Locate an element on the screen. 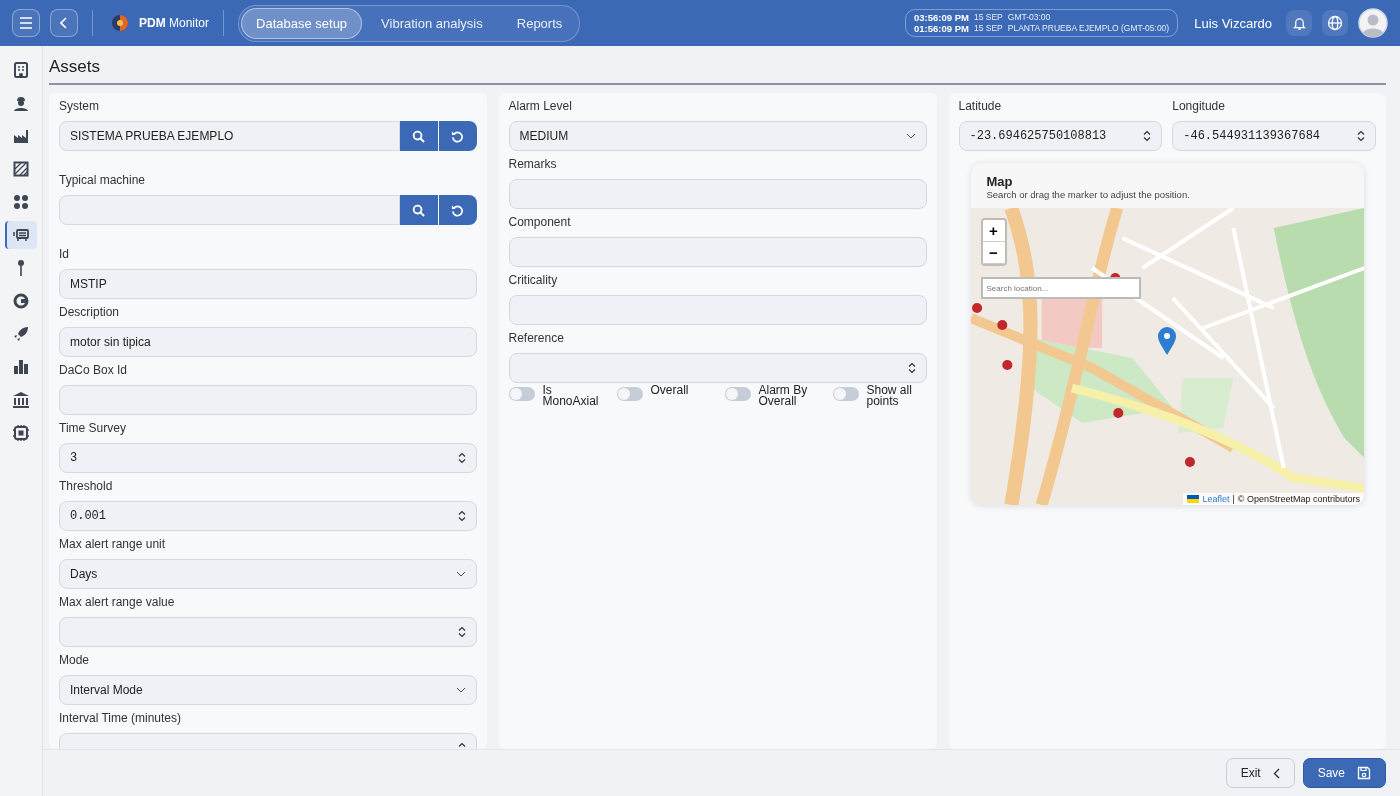  clock-zone: GMT-03:00 is located at coordinates (1029, 17).